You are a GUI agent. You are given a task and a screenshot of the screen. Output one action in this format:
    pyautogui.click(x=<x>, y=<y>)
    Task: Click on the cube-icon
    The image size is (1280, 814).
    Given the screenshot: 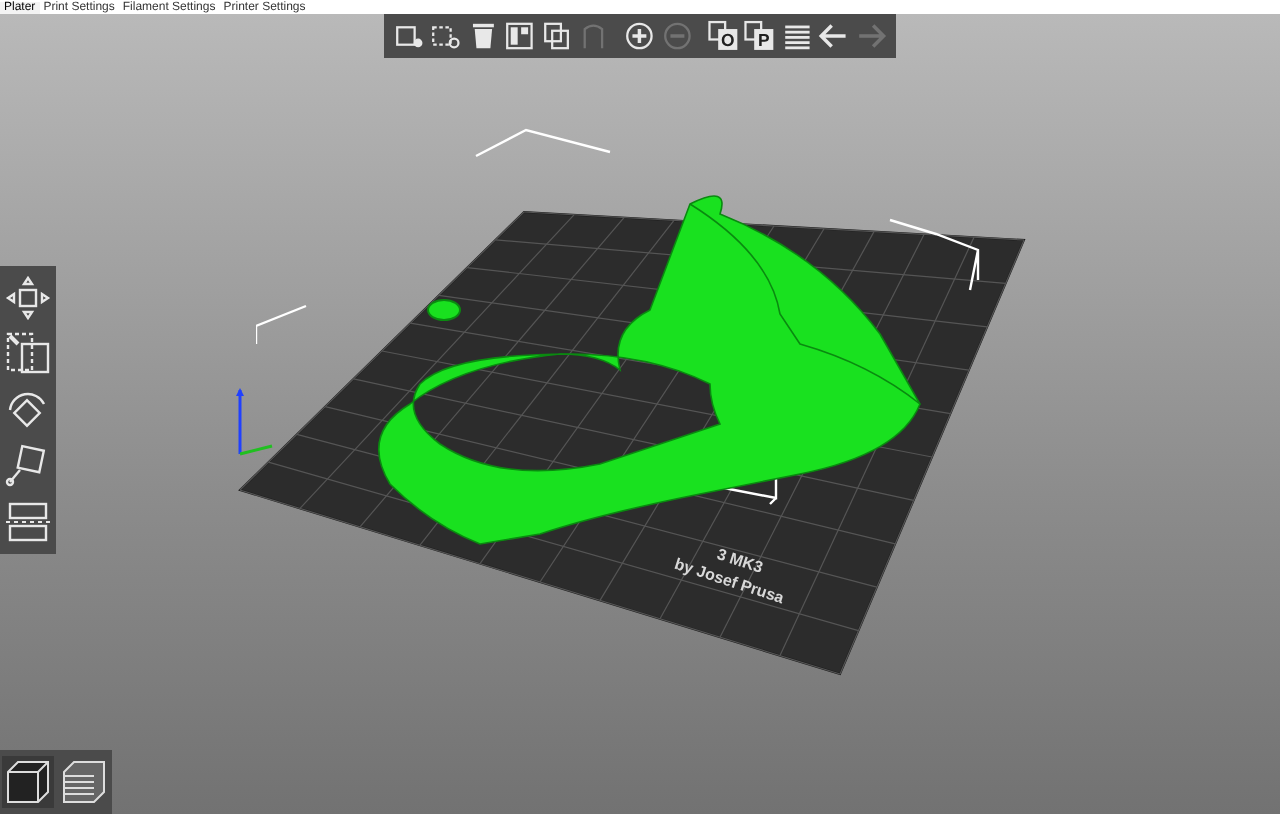 What is the action you would take?
    pyautogui.click(x=28, y=782)
    